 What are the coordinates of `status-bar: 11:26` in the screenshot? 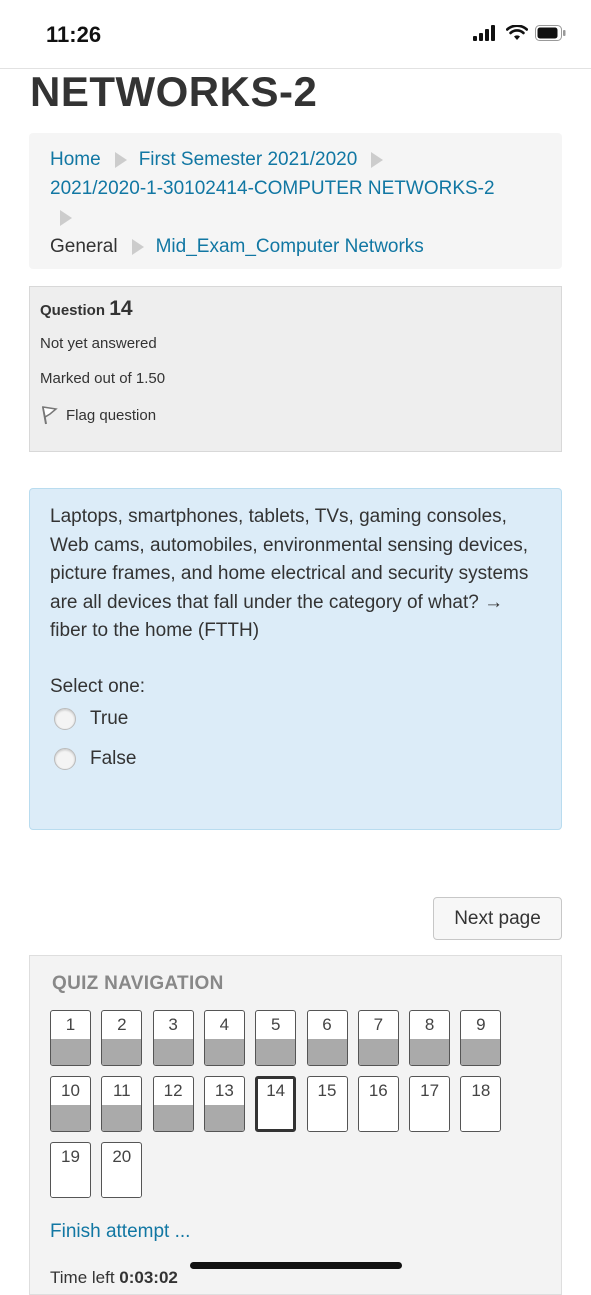 It's located at (295, 34).